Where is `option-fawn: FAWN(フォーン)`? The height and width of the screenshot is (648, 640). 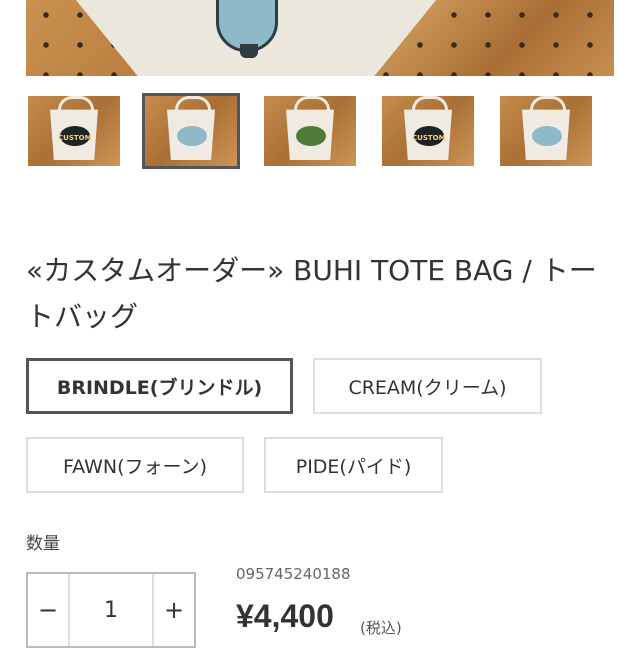 option-fawn: FAWN(フォーン) is located at coordinates (135, 465).